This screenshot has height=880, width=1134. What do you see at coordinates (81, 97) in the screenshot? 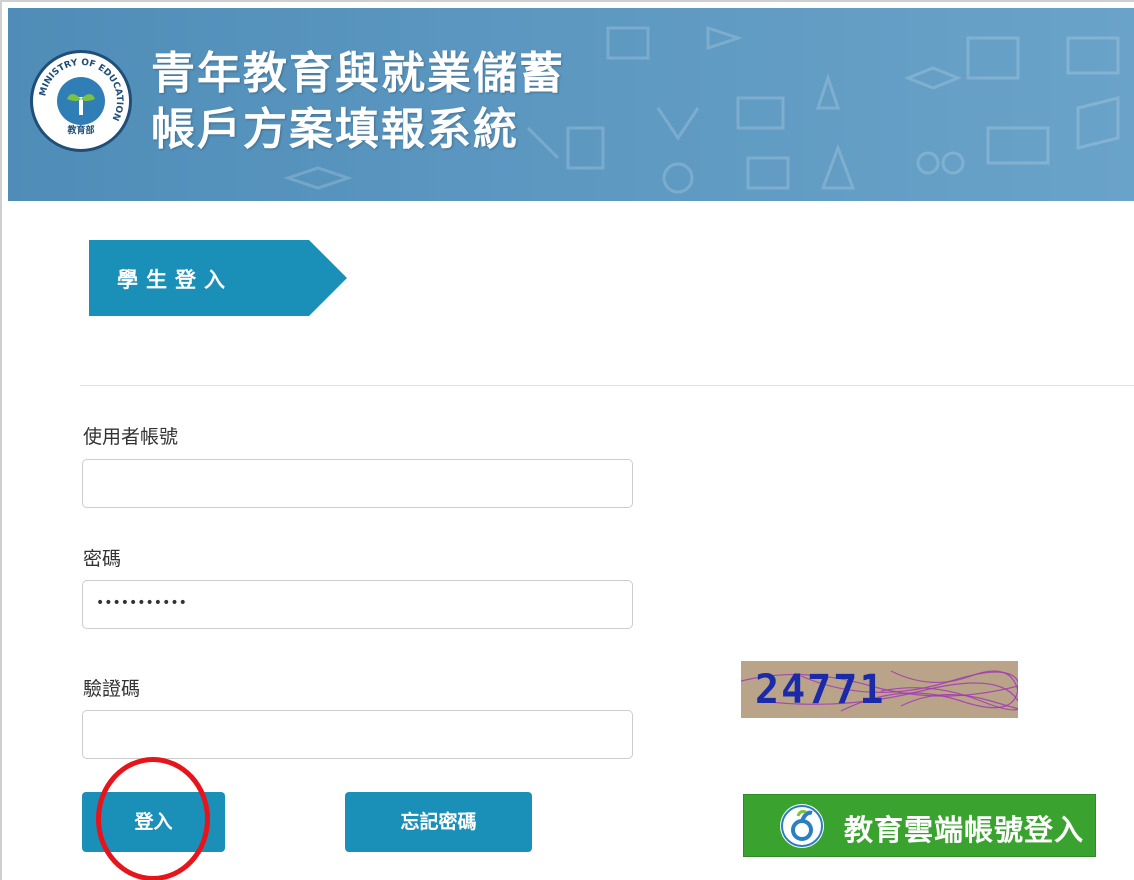
I see `logo-emblem-icon: MINISTRY OF EDUCATION 教育部` at bounding box center [81, 97].